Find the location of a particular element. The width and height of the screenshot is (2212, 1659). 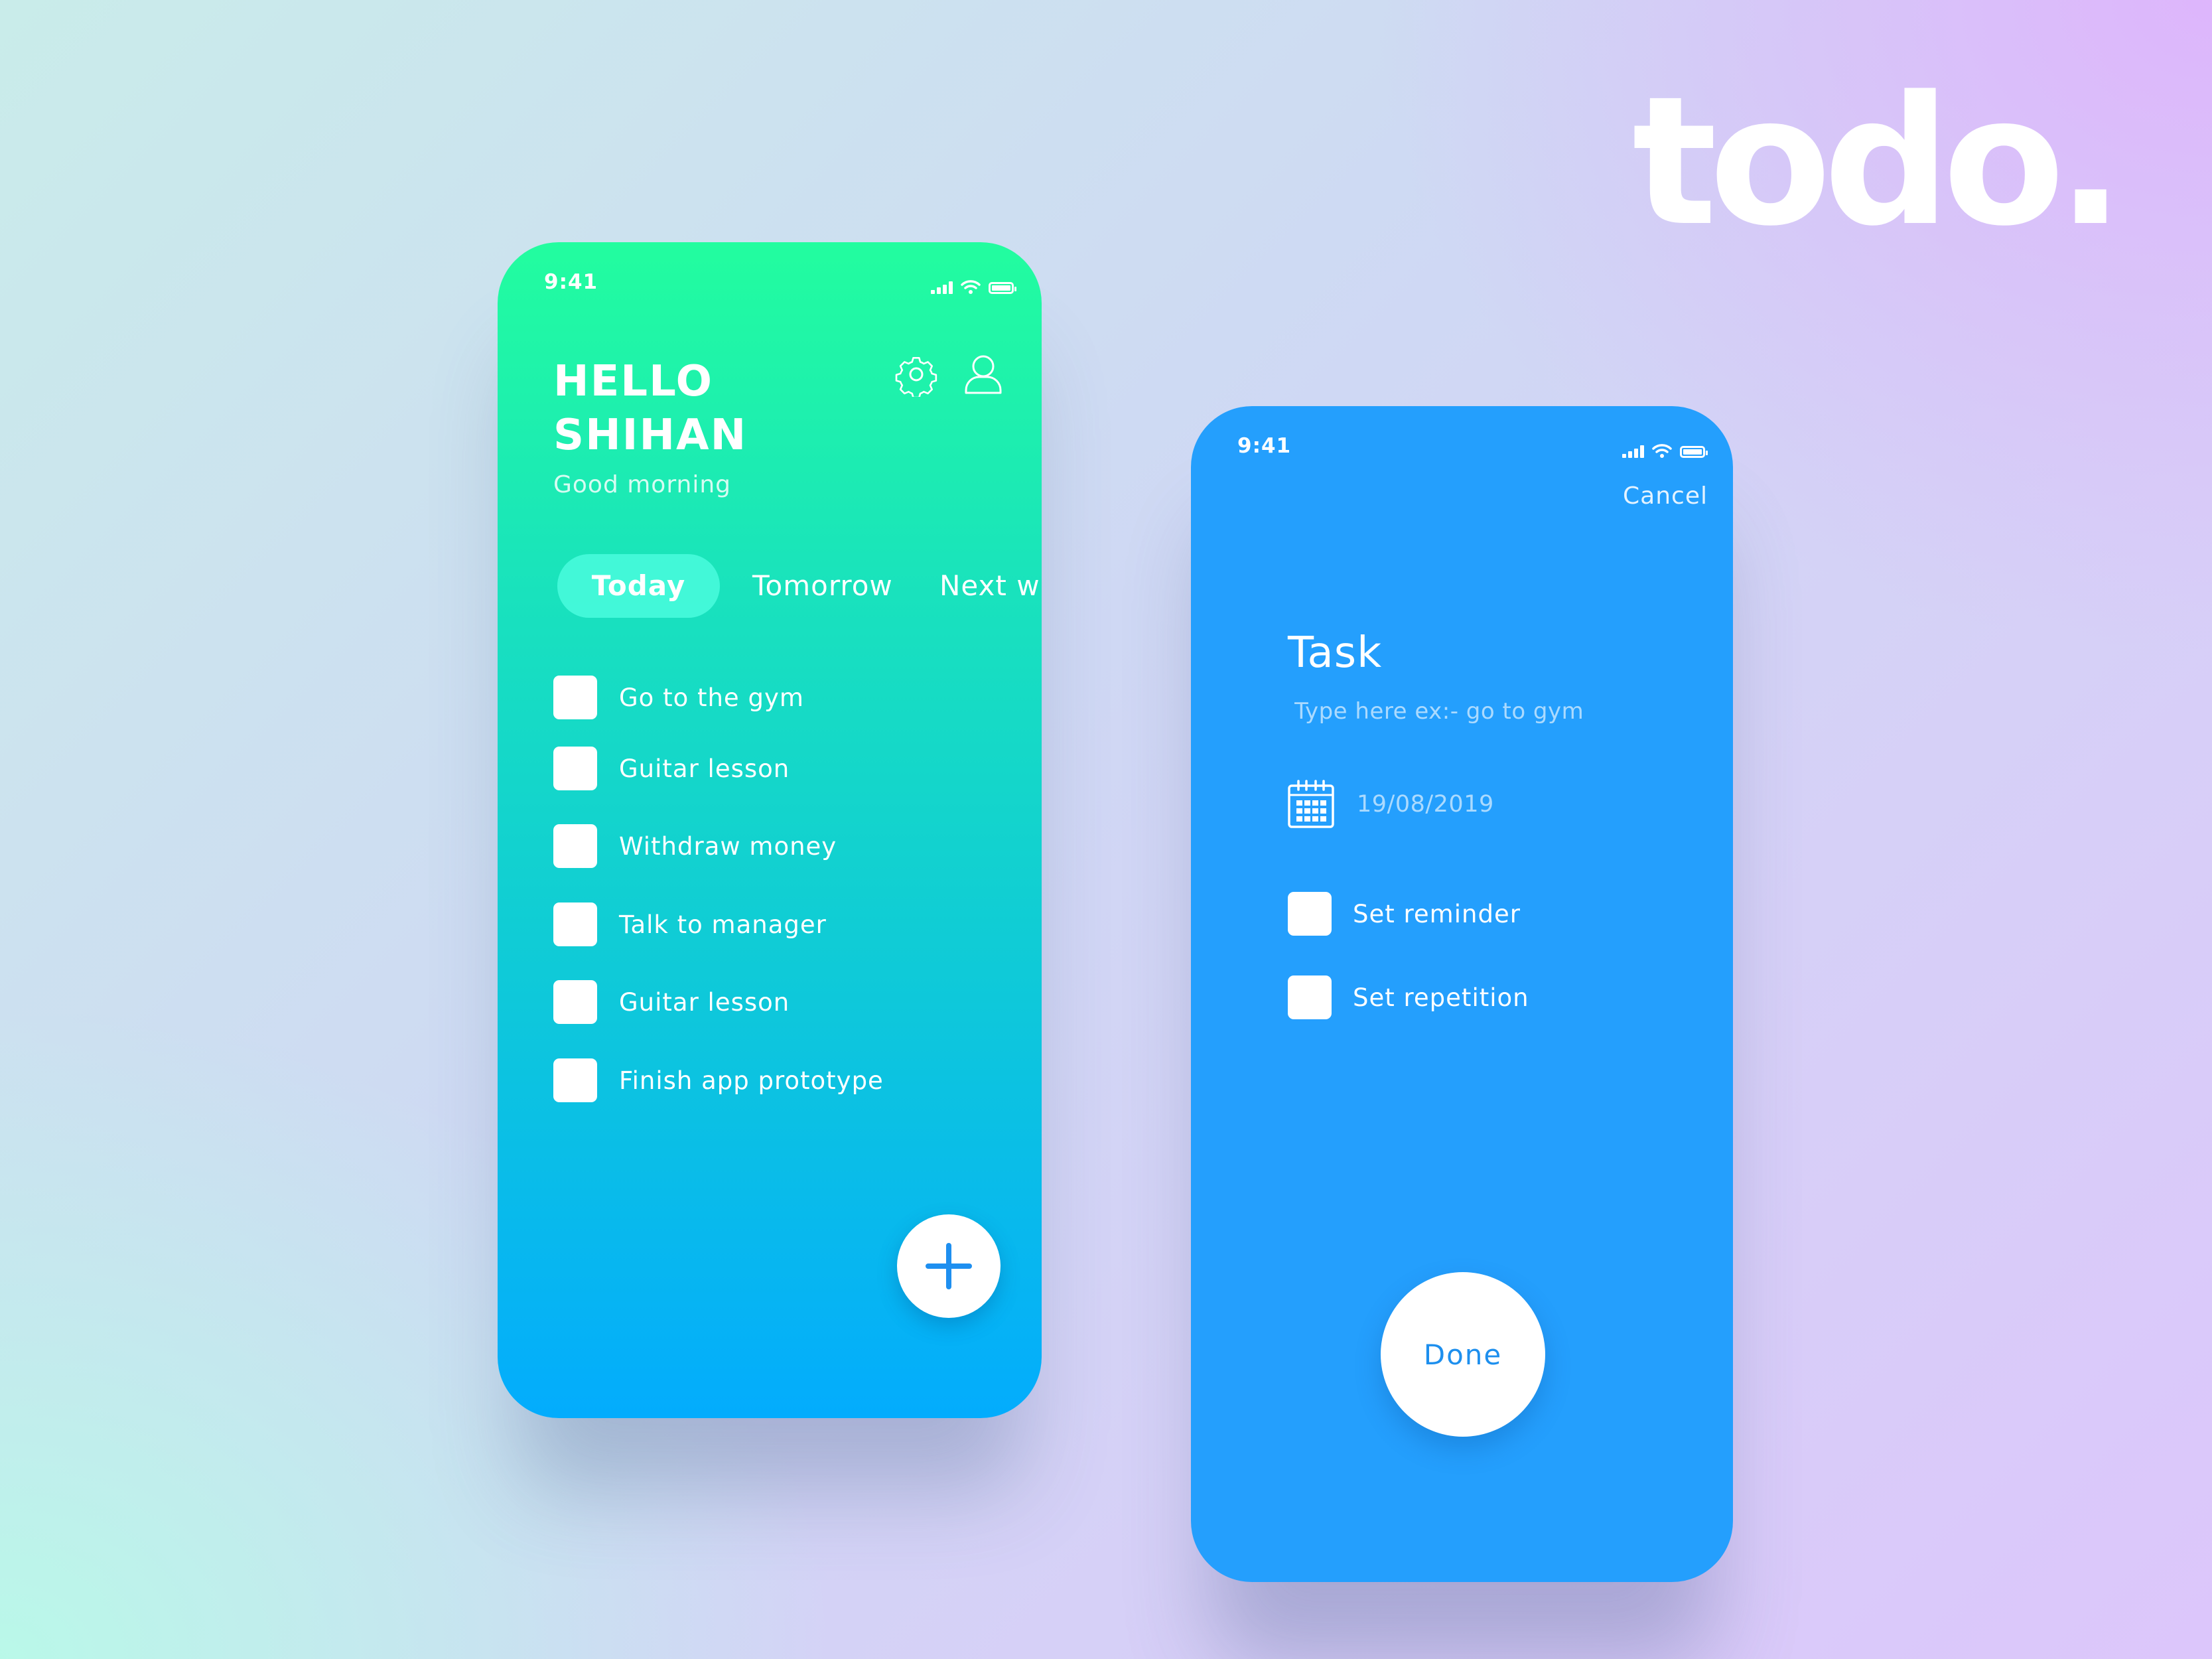

greeting-subtitle: Good morning is located at coordinates (642, 484).